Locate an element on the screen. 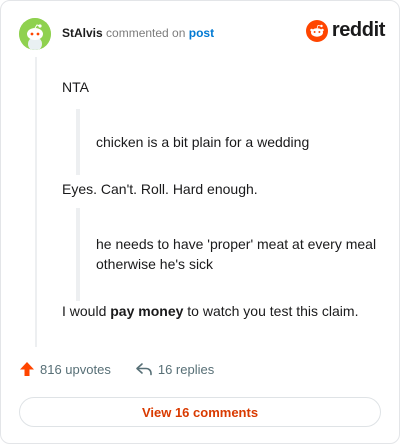 The image size is (400, 444). paragraph-text: to watch you test this claim. is located at coordinates (271, 311).